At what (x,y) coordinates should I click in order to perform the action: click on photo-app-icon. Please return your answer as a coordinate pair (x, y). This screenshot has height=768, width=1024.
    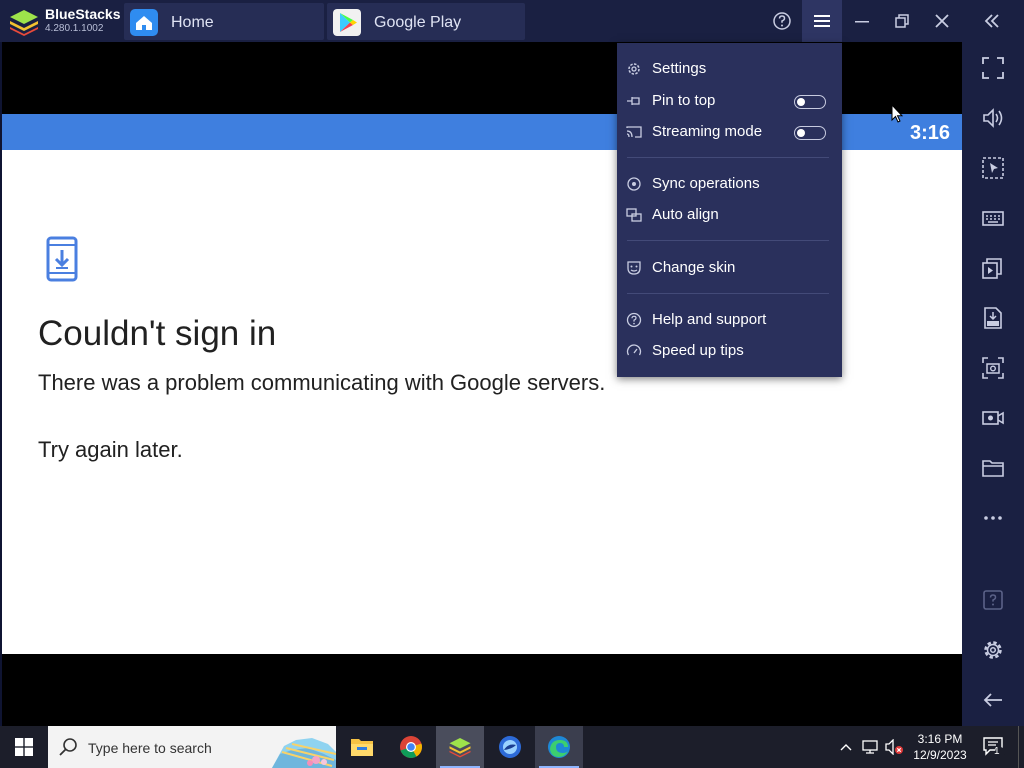
    Looking at the image, I should click on (510, 747).